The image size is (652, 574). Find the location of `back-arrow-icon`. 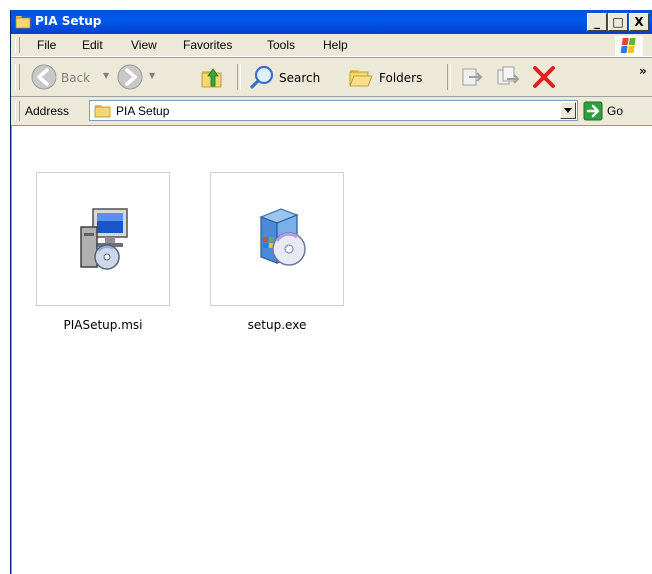

back-arrow-icon is located at coordinates (44, 77).